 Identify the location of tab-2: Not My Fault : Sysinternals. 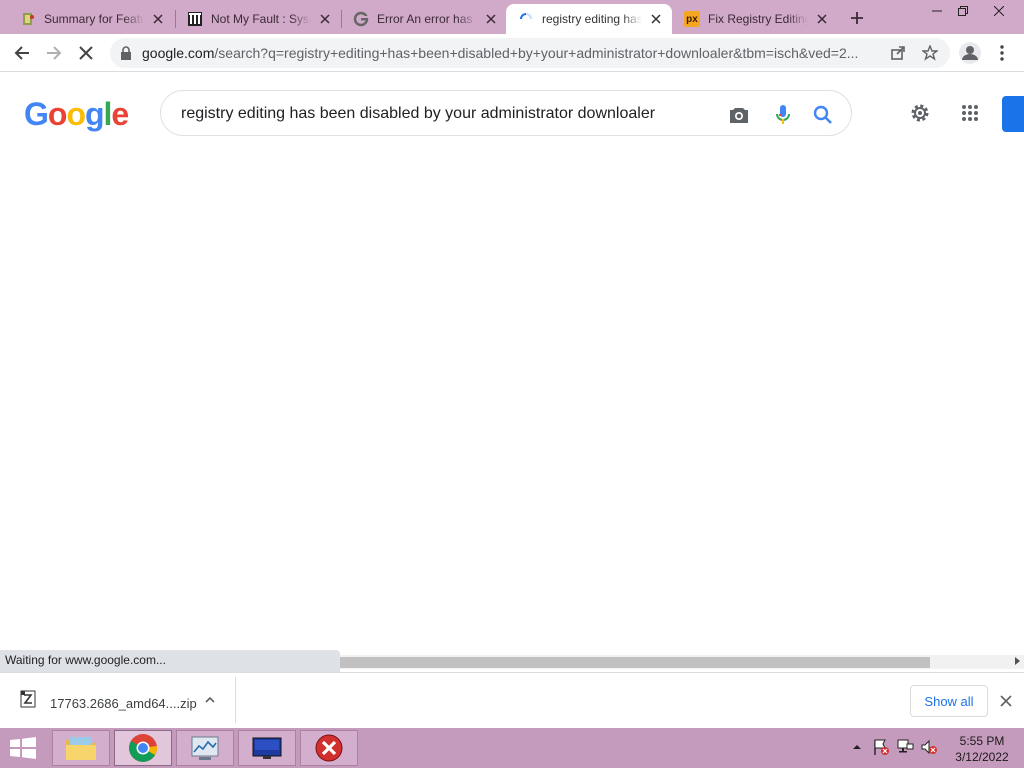
(258, 19).